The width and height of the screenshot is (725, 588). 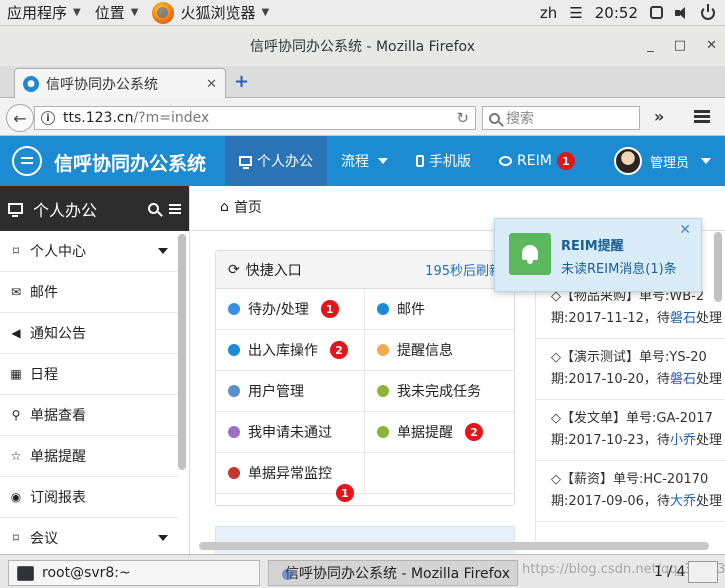 I want to click on quick-entry-label: 我未完成任务, so click(x=439, y=392).